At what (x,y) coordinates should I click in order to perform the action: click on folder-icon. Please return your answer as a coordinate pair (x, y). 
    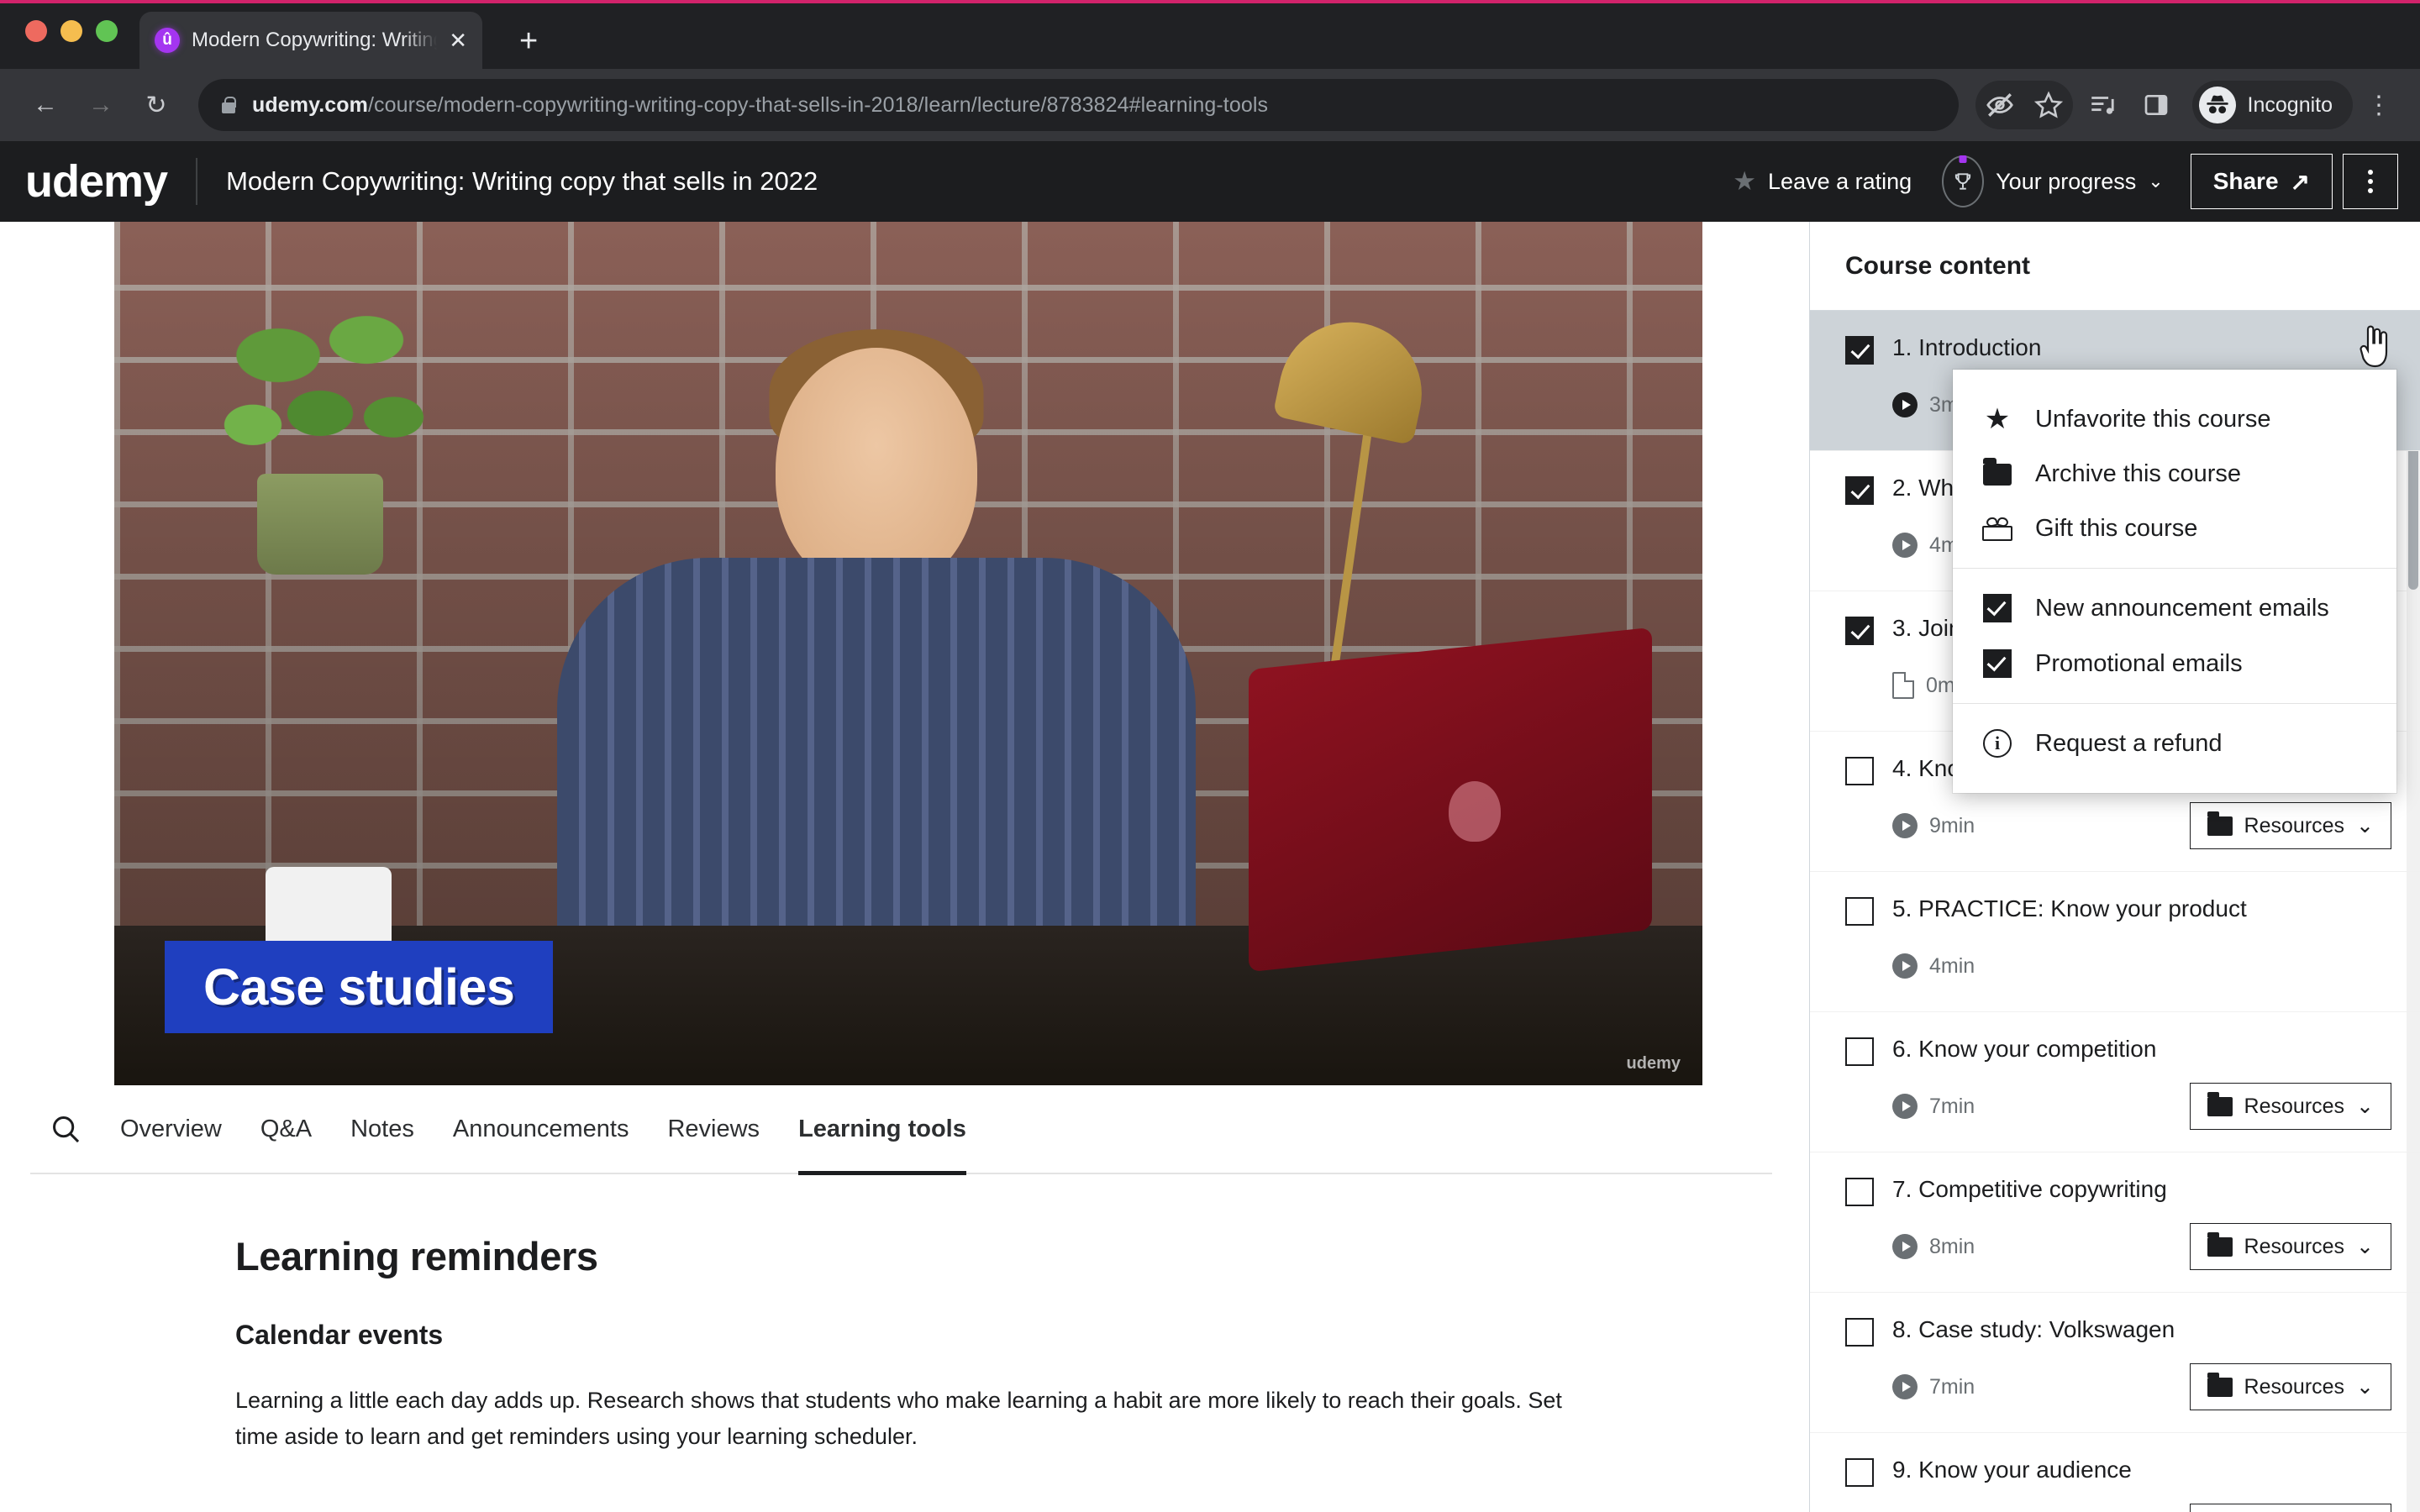
    Looking at the image, I should click on (1997, 471).